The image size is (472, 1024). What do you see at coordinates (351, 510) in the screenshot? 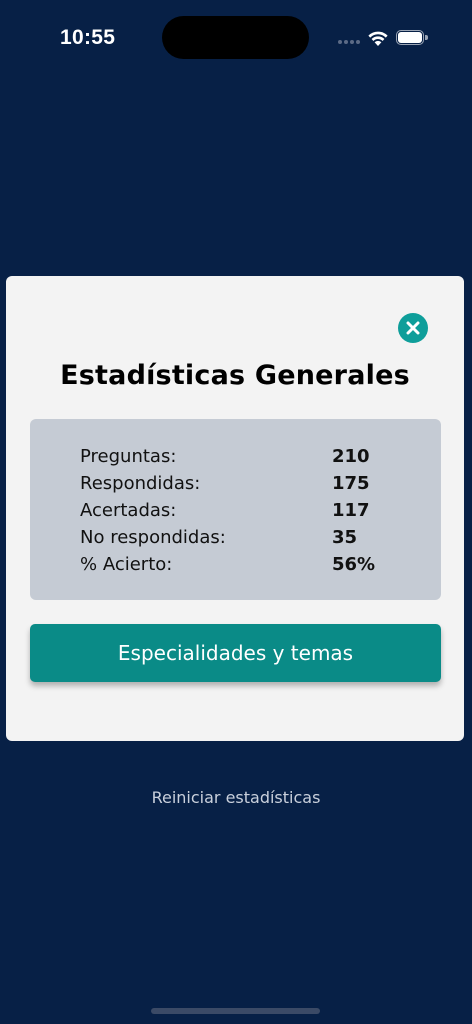
I see `stats-value: 117` at bounding box center [351, 510].